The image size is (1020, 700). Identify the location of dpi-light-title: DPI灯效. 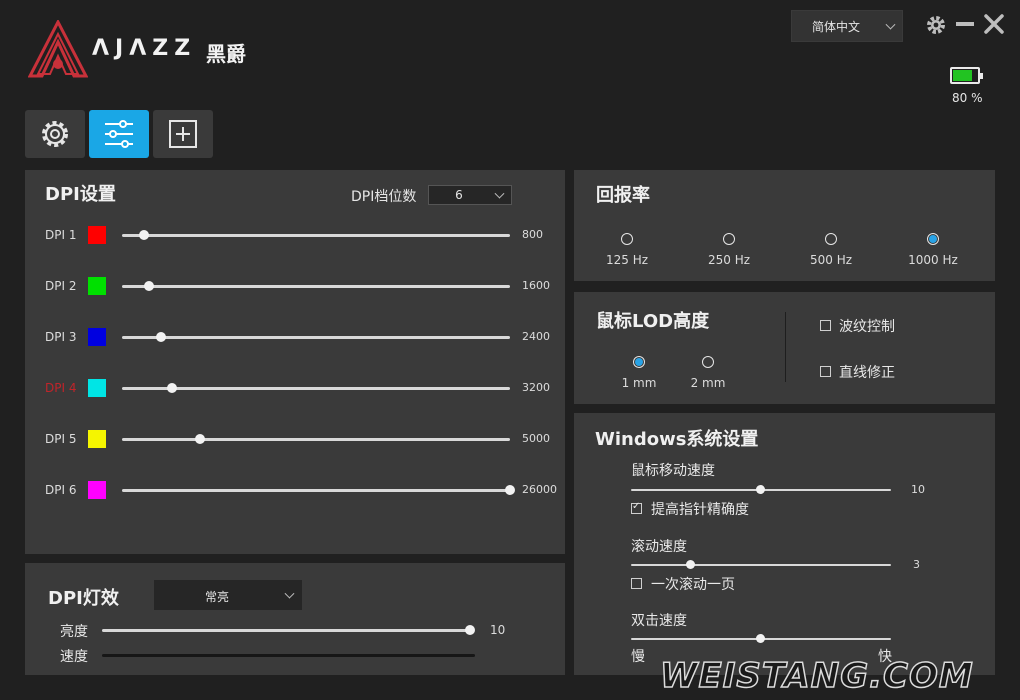
(83, 598).